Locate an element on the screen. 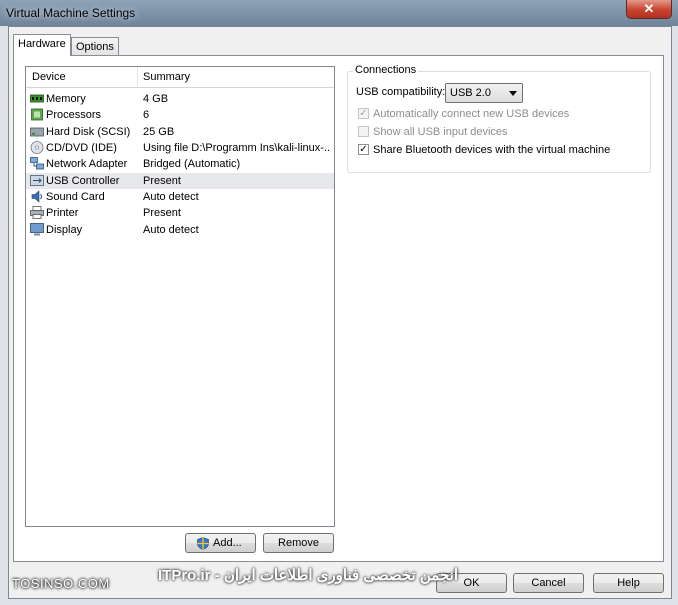  tab-options: Options is located at coordinates (95, 46).